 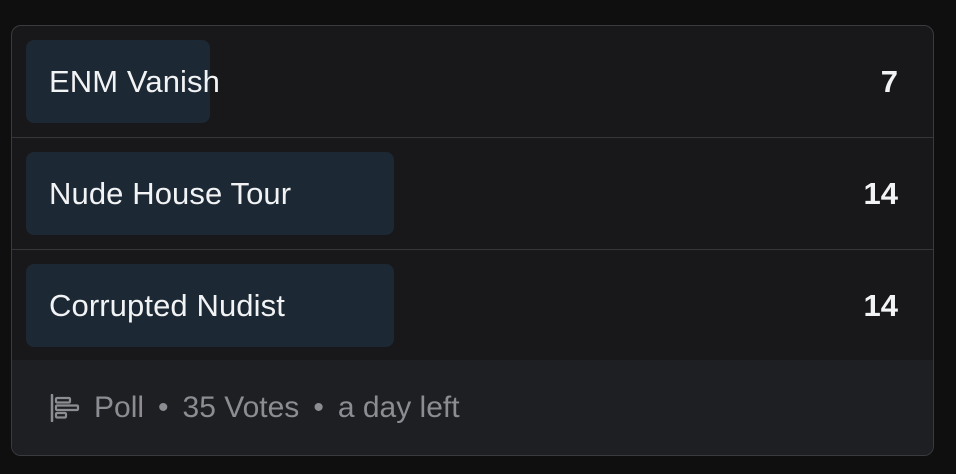 I want to click on poll-time-left: a day left, so click(x=398, y=407).